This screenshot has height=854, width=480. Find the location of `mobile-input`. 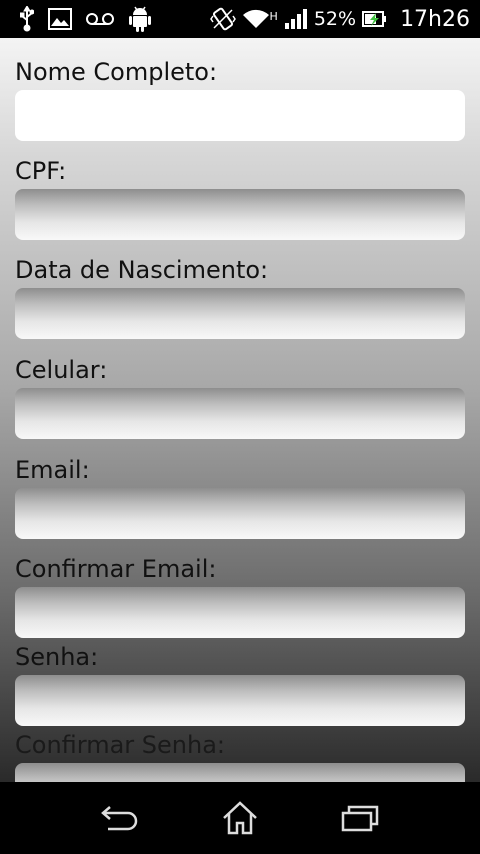

mobile-input is located at coordinates (240, 413).